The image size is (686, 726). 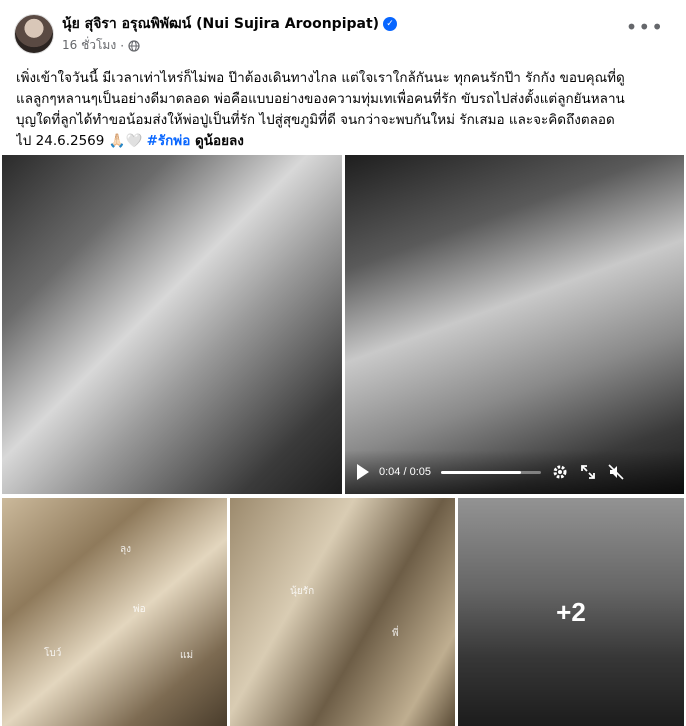 What do you see at coordinates (302, 591) in the screenshot?
I see `photo-label: นุ้ยรัก` at bounding box center [302, 591].